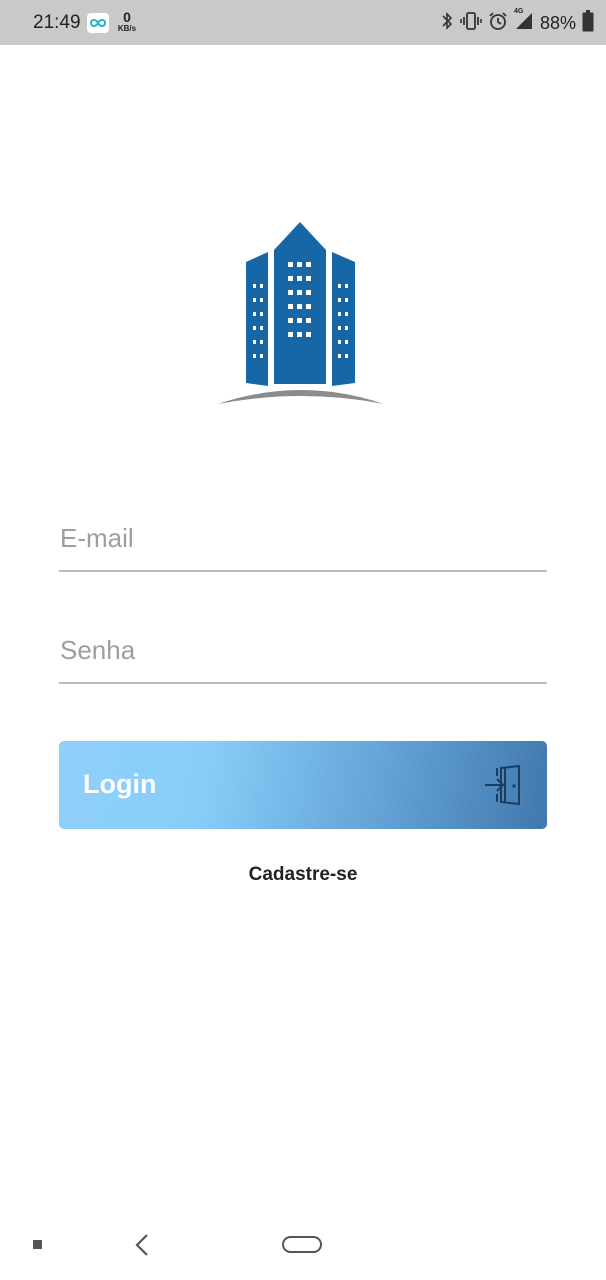 The image size is (606, 1280). Describe the element at coordinates (120, 784) in the screenshot. I see `login-button-label: Login` at that location.